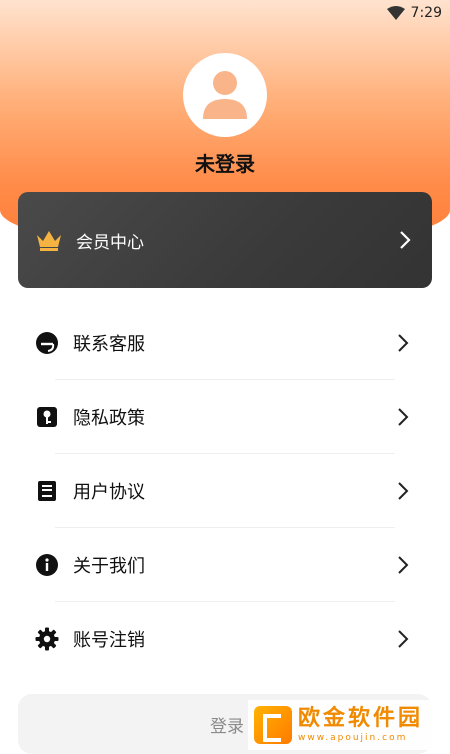 The image size is (450, 754). I want to click on vip-center-label: 会员中心, so click(110, 242).